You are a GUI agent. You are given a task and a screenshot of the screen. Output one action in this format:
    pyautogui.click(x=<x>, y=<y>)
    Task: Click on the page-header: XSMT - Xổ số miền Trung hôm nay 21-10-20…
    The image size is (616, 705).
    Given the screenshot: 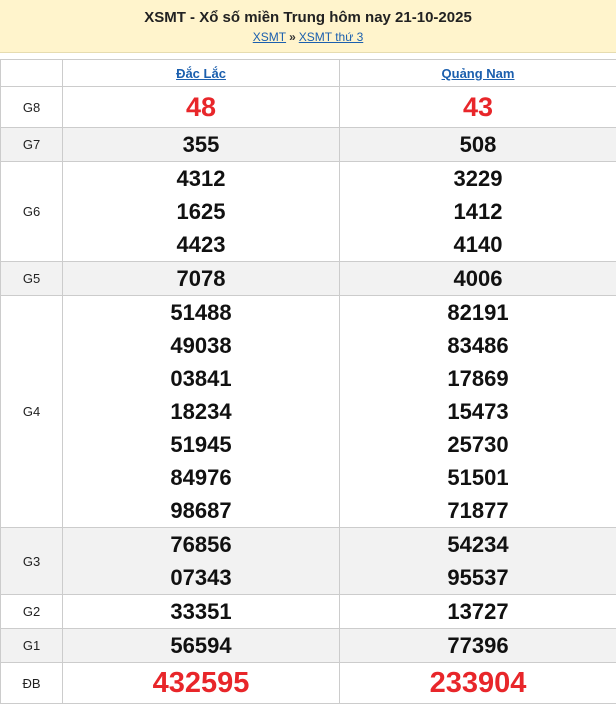 What is the action you would take?
    pyautogui.click(x=308, y=26)
    